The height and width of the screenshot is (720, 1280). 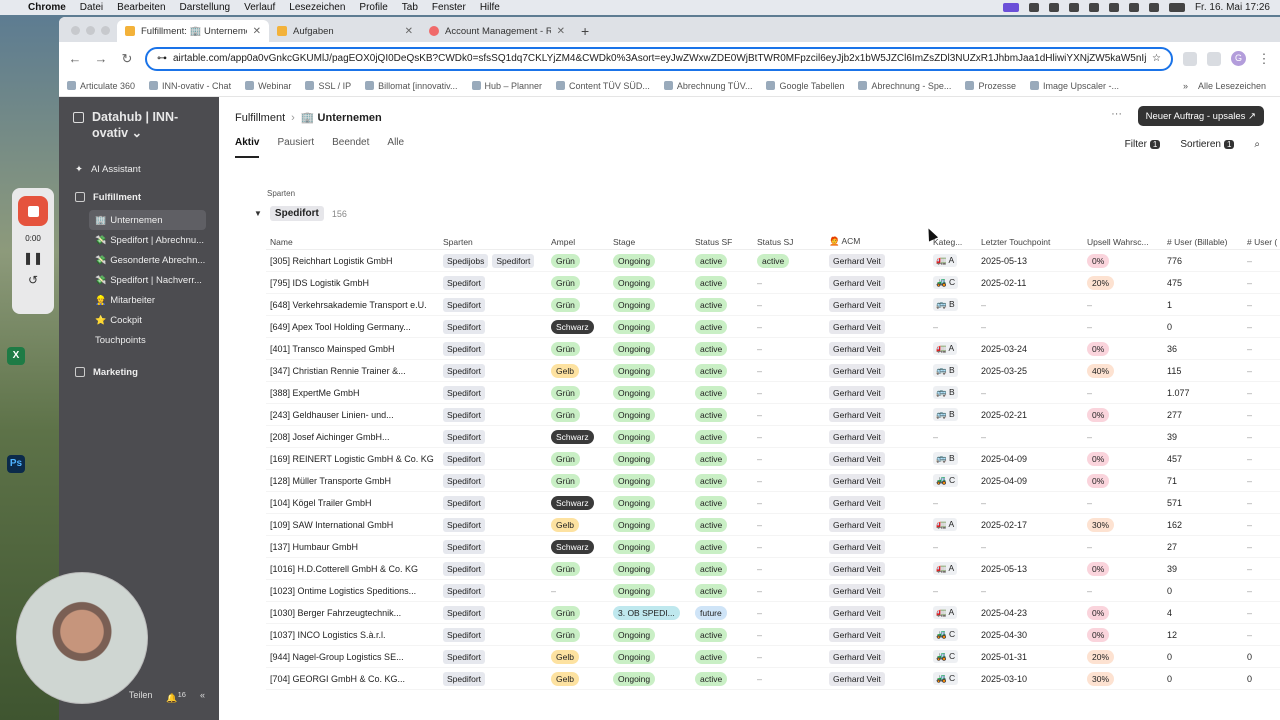 What do you see at coordinates (1207, 261) in the screenshot?
I see `billable-users-cell: 776` at bounding box center [1207, 261].